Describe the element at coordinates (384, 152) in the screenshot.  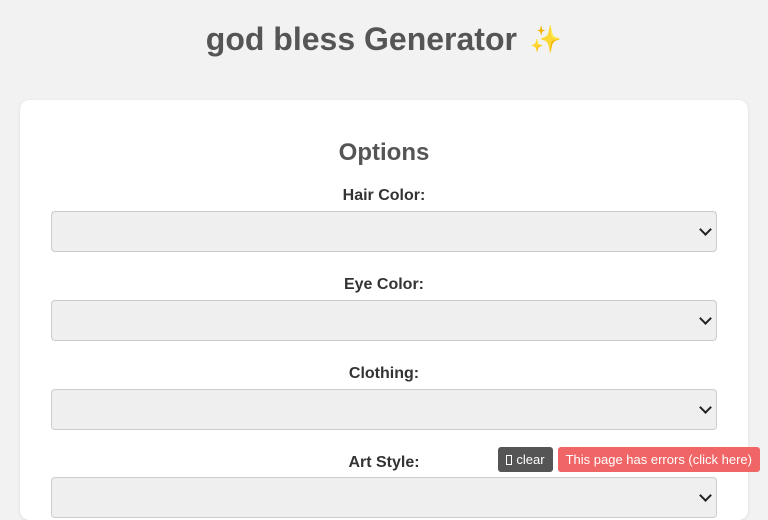
I see `options-title: Options` at that location.